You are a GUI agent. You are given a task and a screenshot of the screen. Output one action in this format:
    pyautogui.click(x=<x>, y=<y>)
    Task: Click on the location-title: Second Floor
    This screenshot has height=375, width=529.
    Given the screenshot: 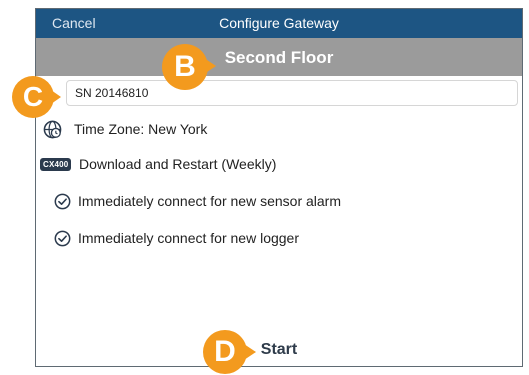 What is the action you would take?
    pyautogui.click(x=279, y=57)
    